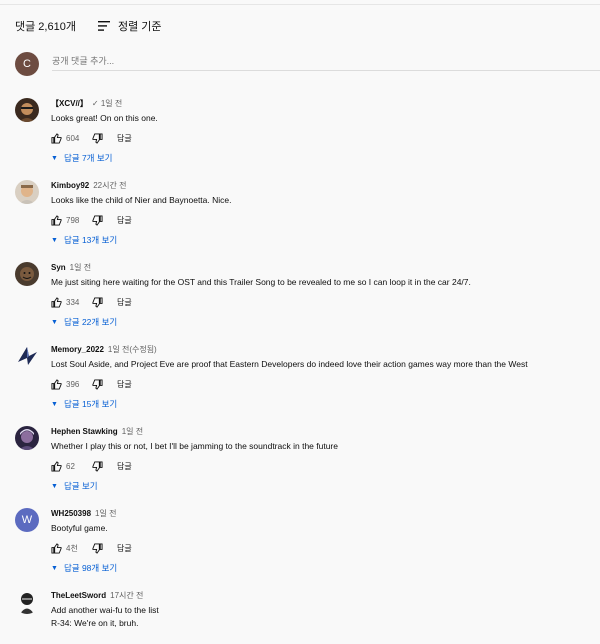 The image size is (600, 644). What do you see at coordinates (325, 568) in the screenshot?
I see `view-replies-button: ▼ 답글 98개 보기` at bounding box center [325, 568].